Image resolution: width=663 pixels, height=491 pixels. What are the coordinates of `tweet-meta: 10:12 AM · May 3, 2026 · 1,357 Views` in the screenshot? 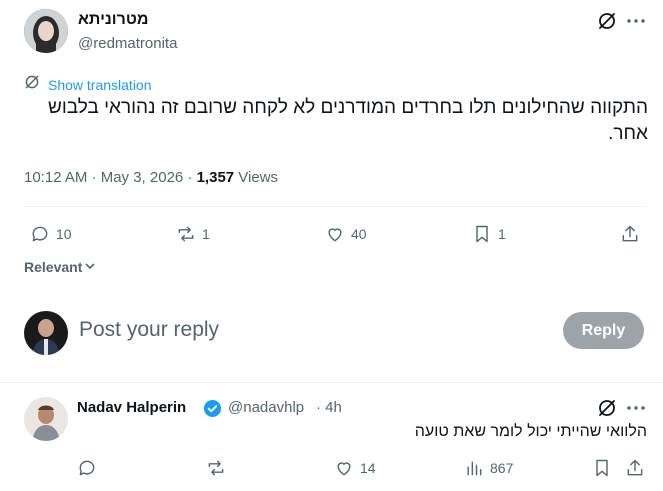 It's located at (151, 177).